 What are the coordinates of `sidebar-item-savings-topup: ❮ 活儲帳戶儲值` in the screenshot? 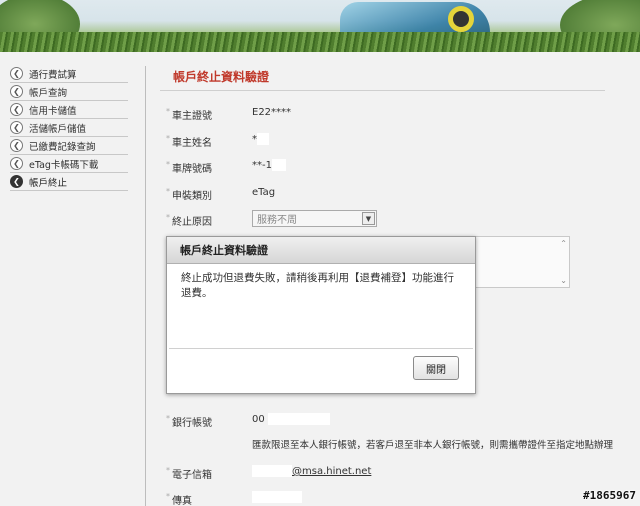 It's located at (69, 128).